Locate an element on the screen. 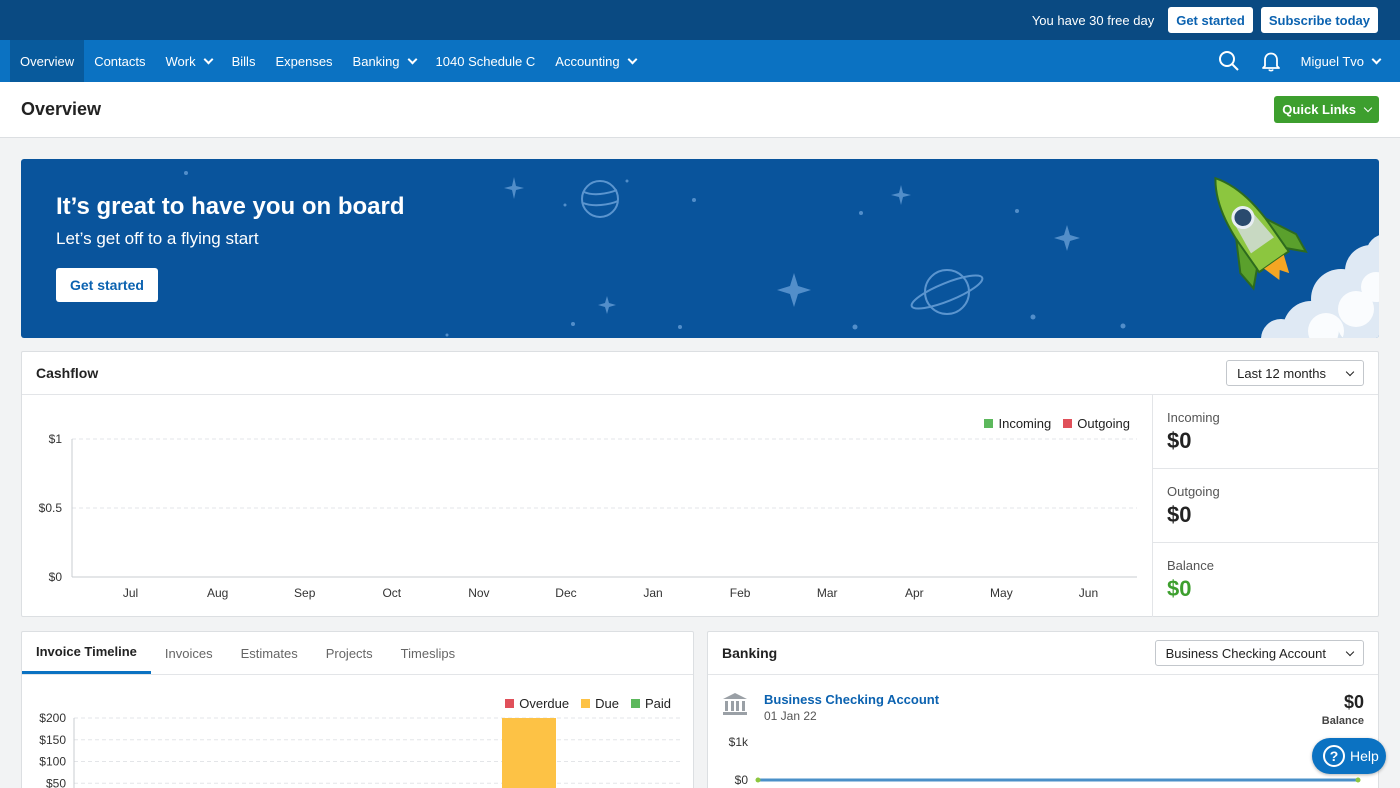  banner-subtitle: Let’s get off to a flying start is located at coordinates (157, 238).